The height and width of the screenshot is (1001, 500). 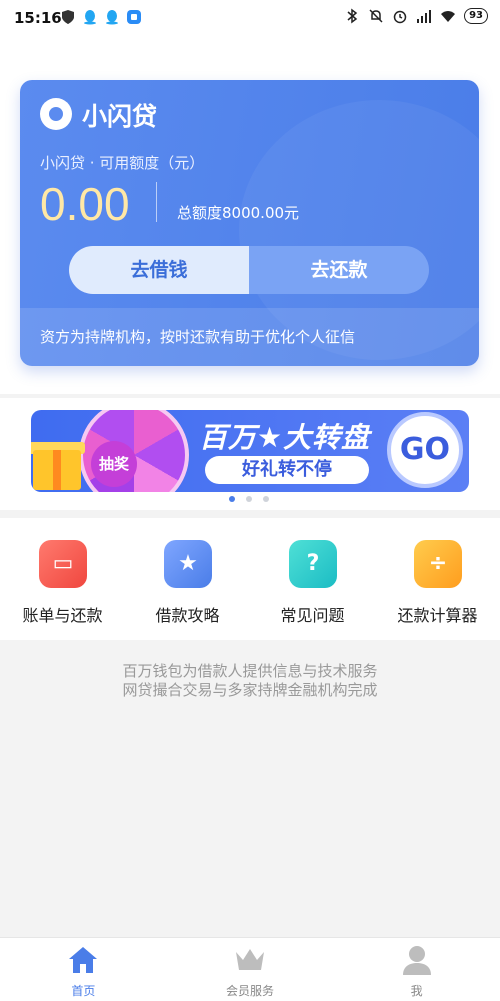 What do you see at coordinates (250, 671) in the screenshot?
I see `disclaimer-line: 百万钱包为借款人提供信息与技术服务` at bounding box center [250, 671].